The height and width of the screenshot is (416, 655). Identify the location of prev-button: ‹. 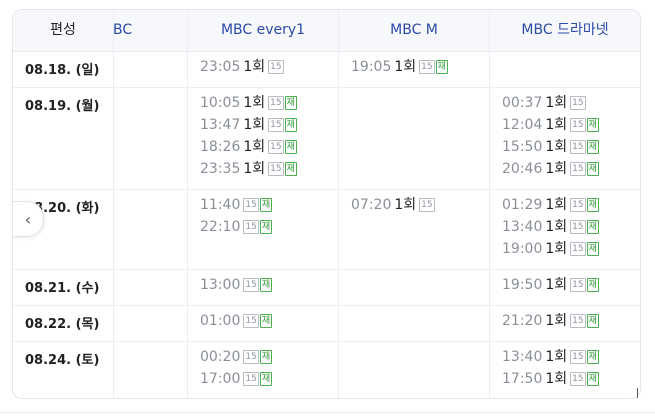
(28, 219).